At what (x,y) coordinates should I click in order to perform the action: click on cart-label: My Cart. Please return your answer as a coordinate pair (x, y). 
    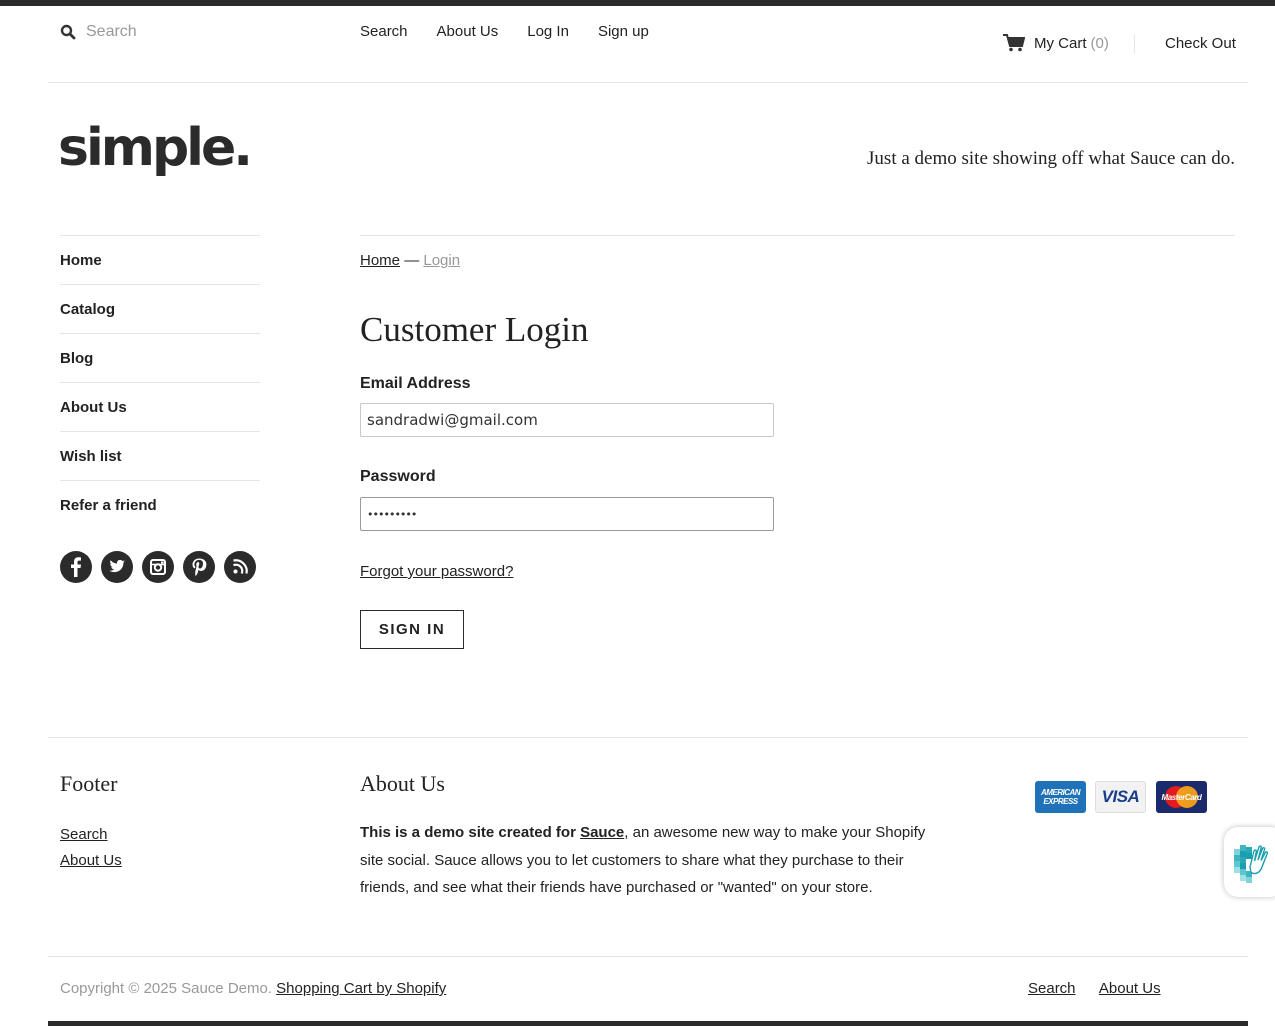
    Looking at the image, I should click on (1060, 43).